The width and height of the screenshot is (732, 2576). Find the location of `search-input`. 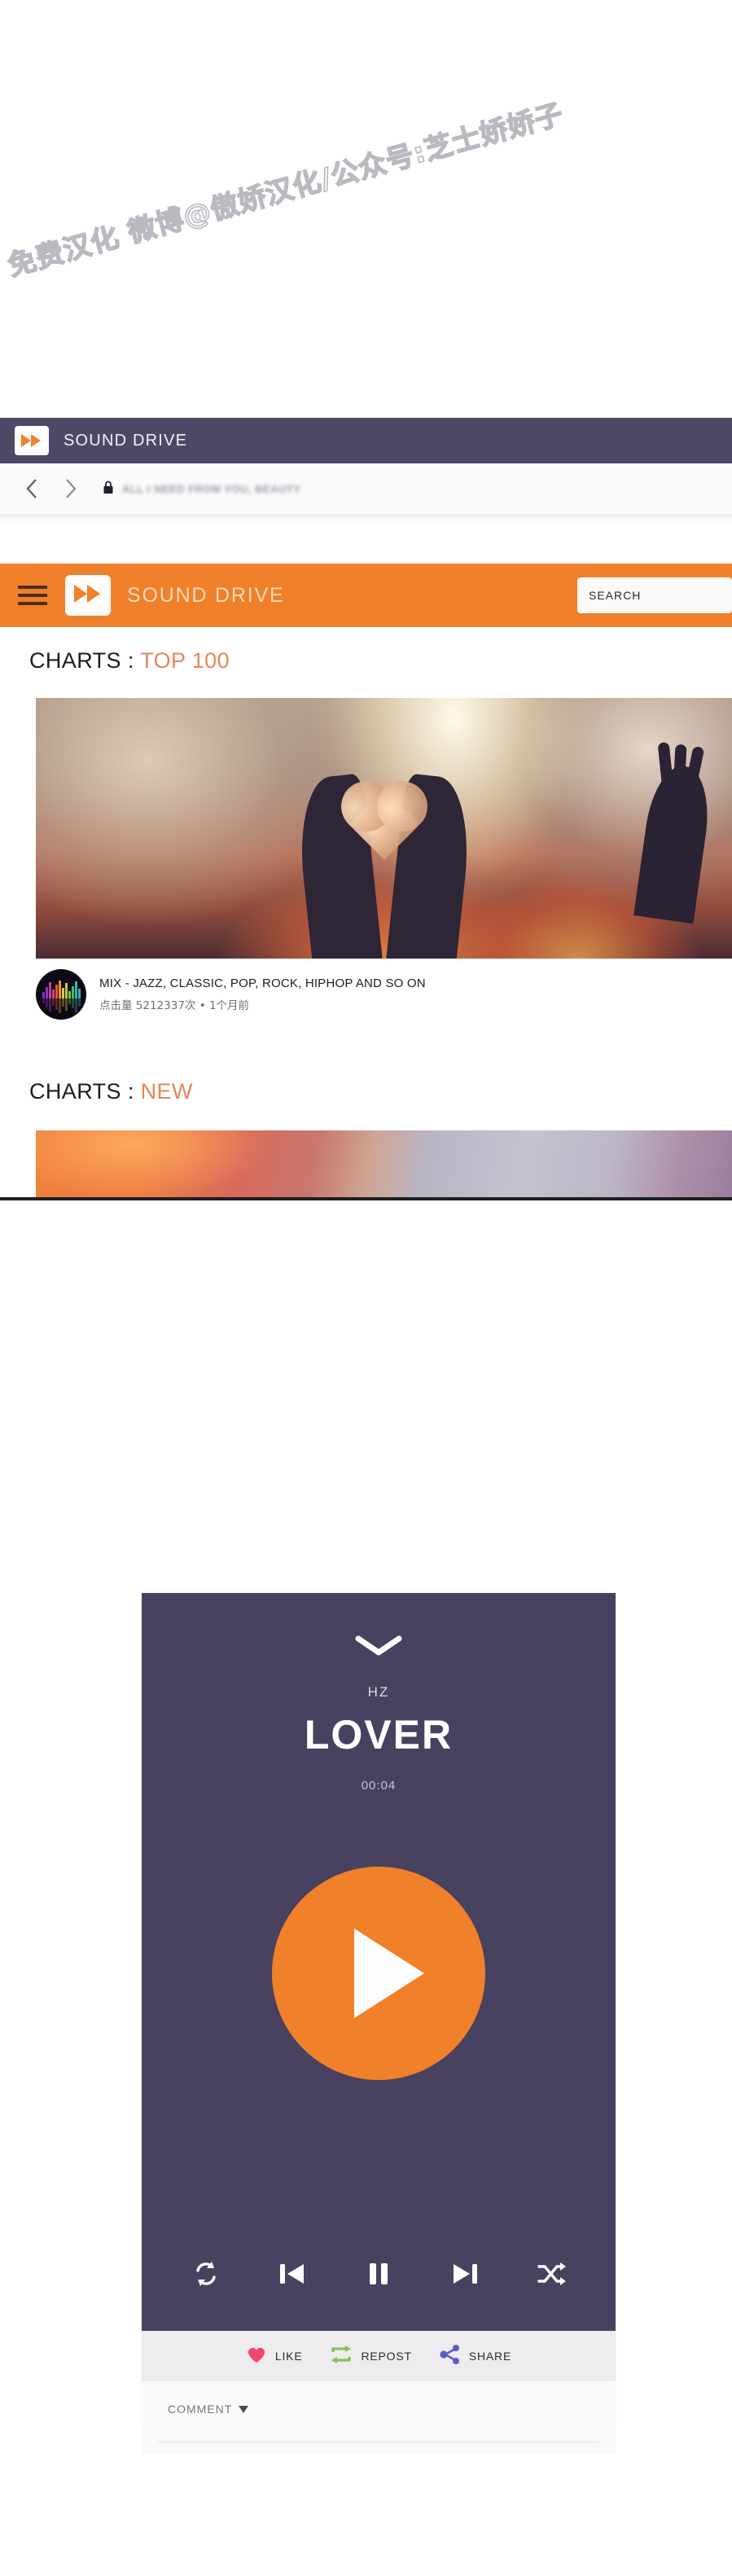

search-input is located at coordinates (654, 595).